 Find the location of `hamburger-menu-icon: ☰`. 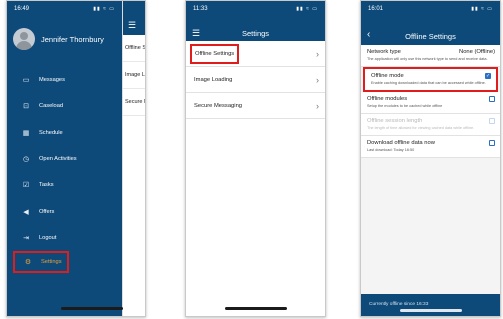

hamburger-menu-icon: ☰ is located at coordinates (132, 25).